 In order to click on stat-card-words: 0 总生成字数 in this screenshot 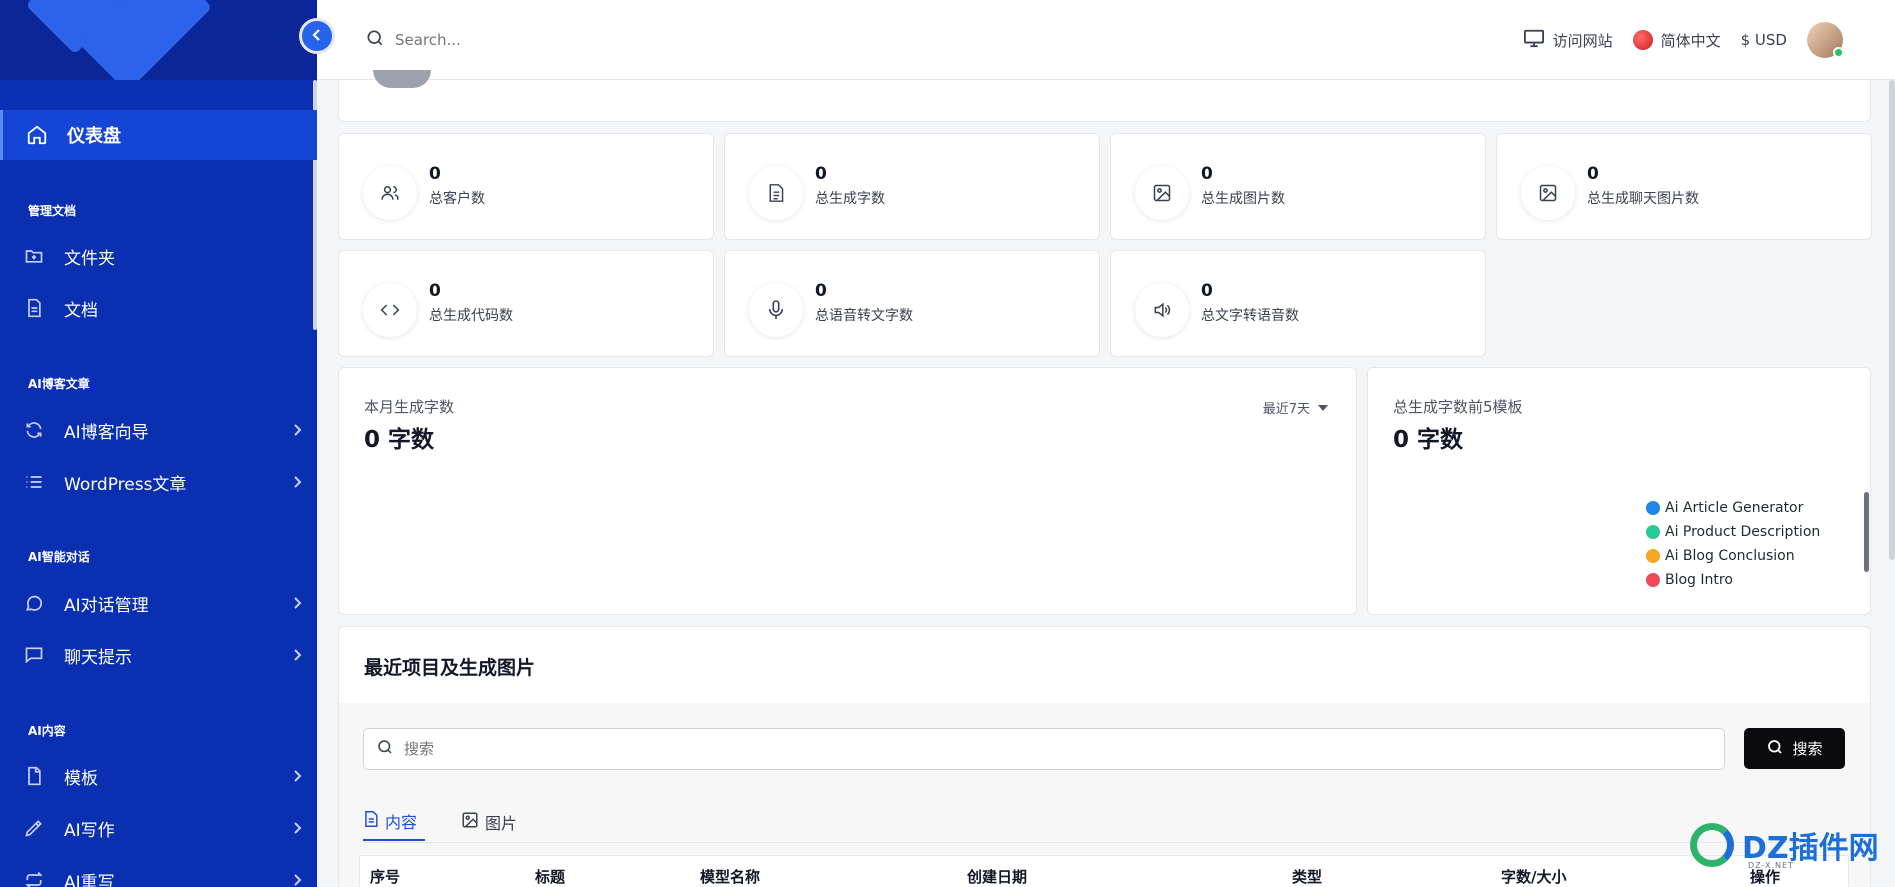, I will do `click(912, 186)`.